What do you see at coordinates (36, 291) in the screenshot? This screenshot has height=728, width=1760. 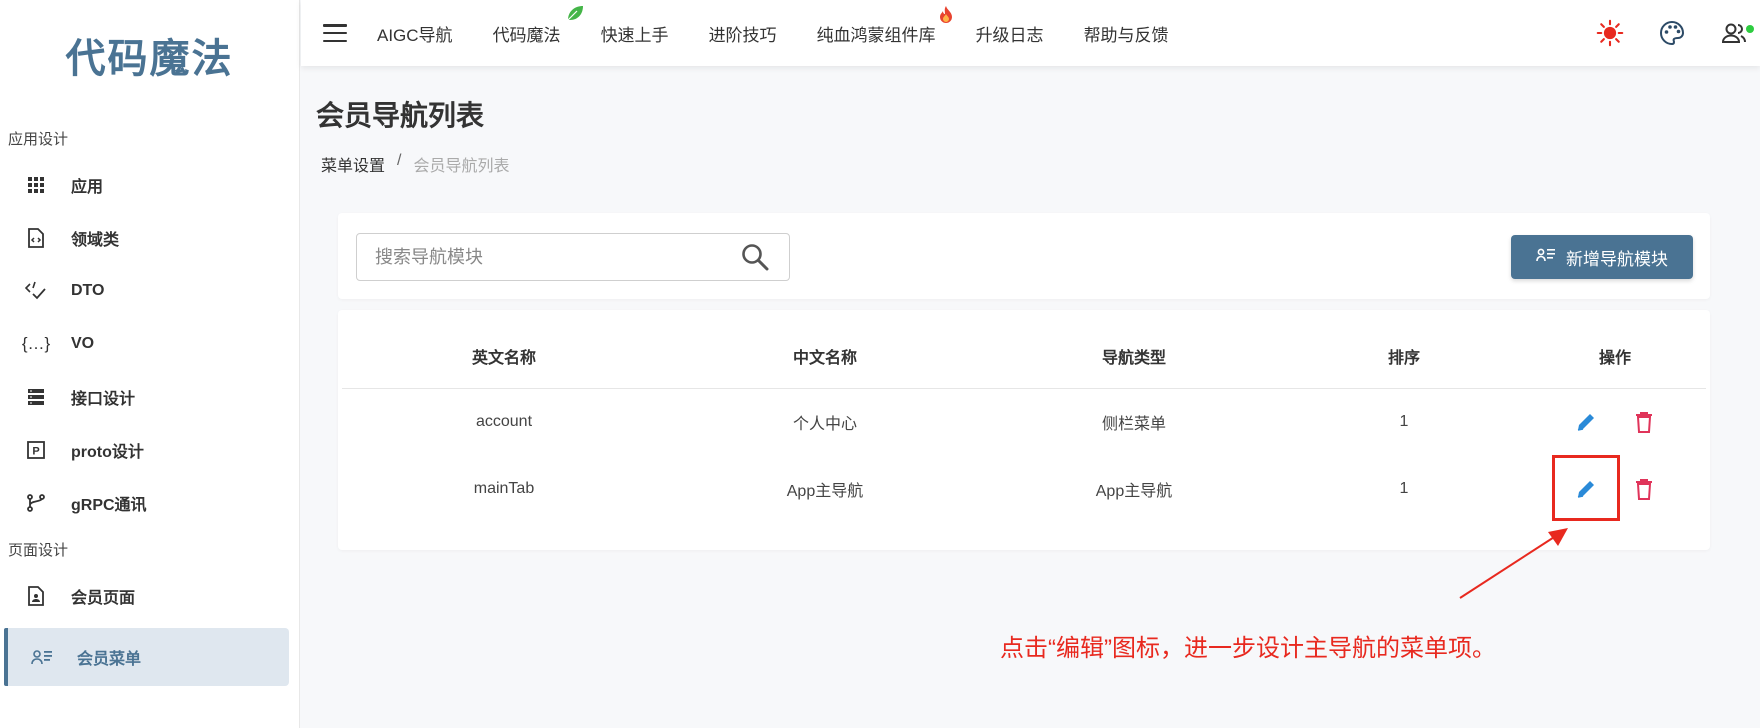 I see `code-check-icon` at bounding box center [36, 291].